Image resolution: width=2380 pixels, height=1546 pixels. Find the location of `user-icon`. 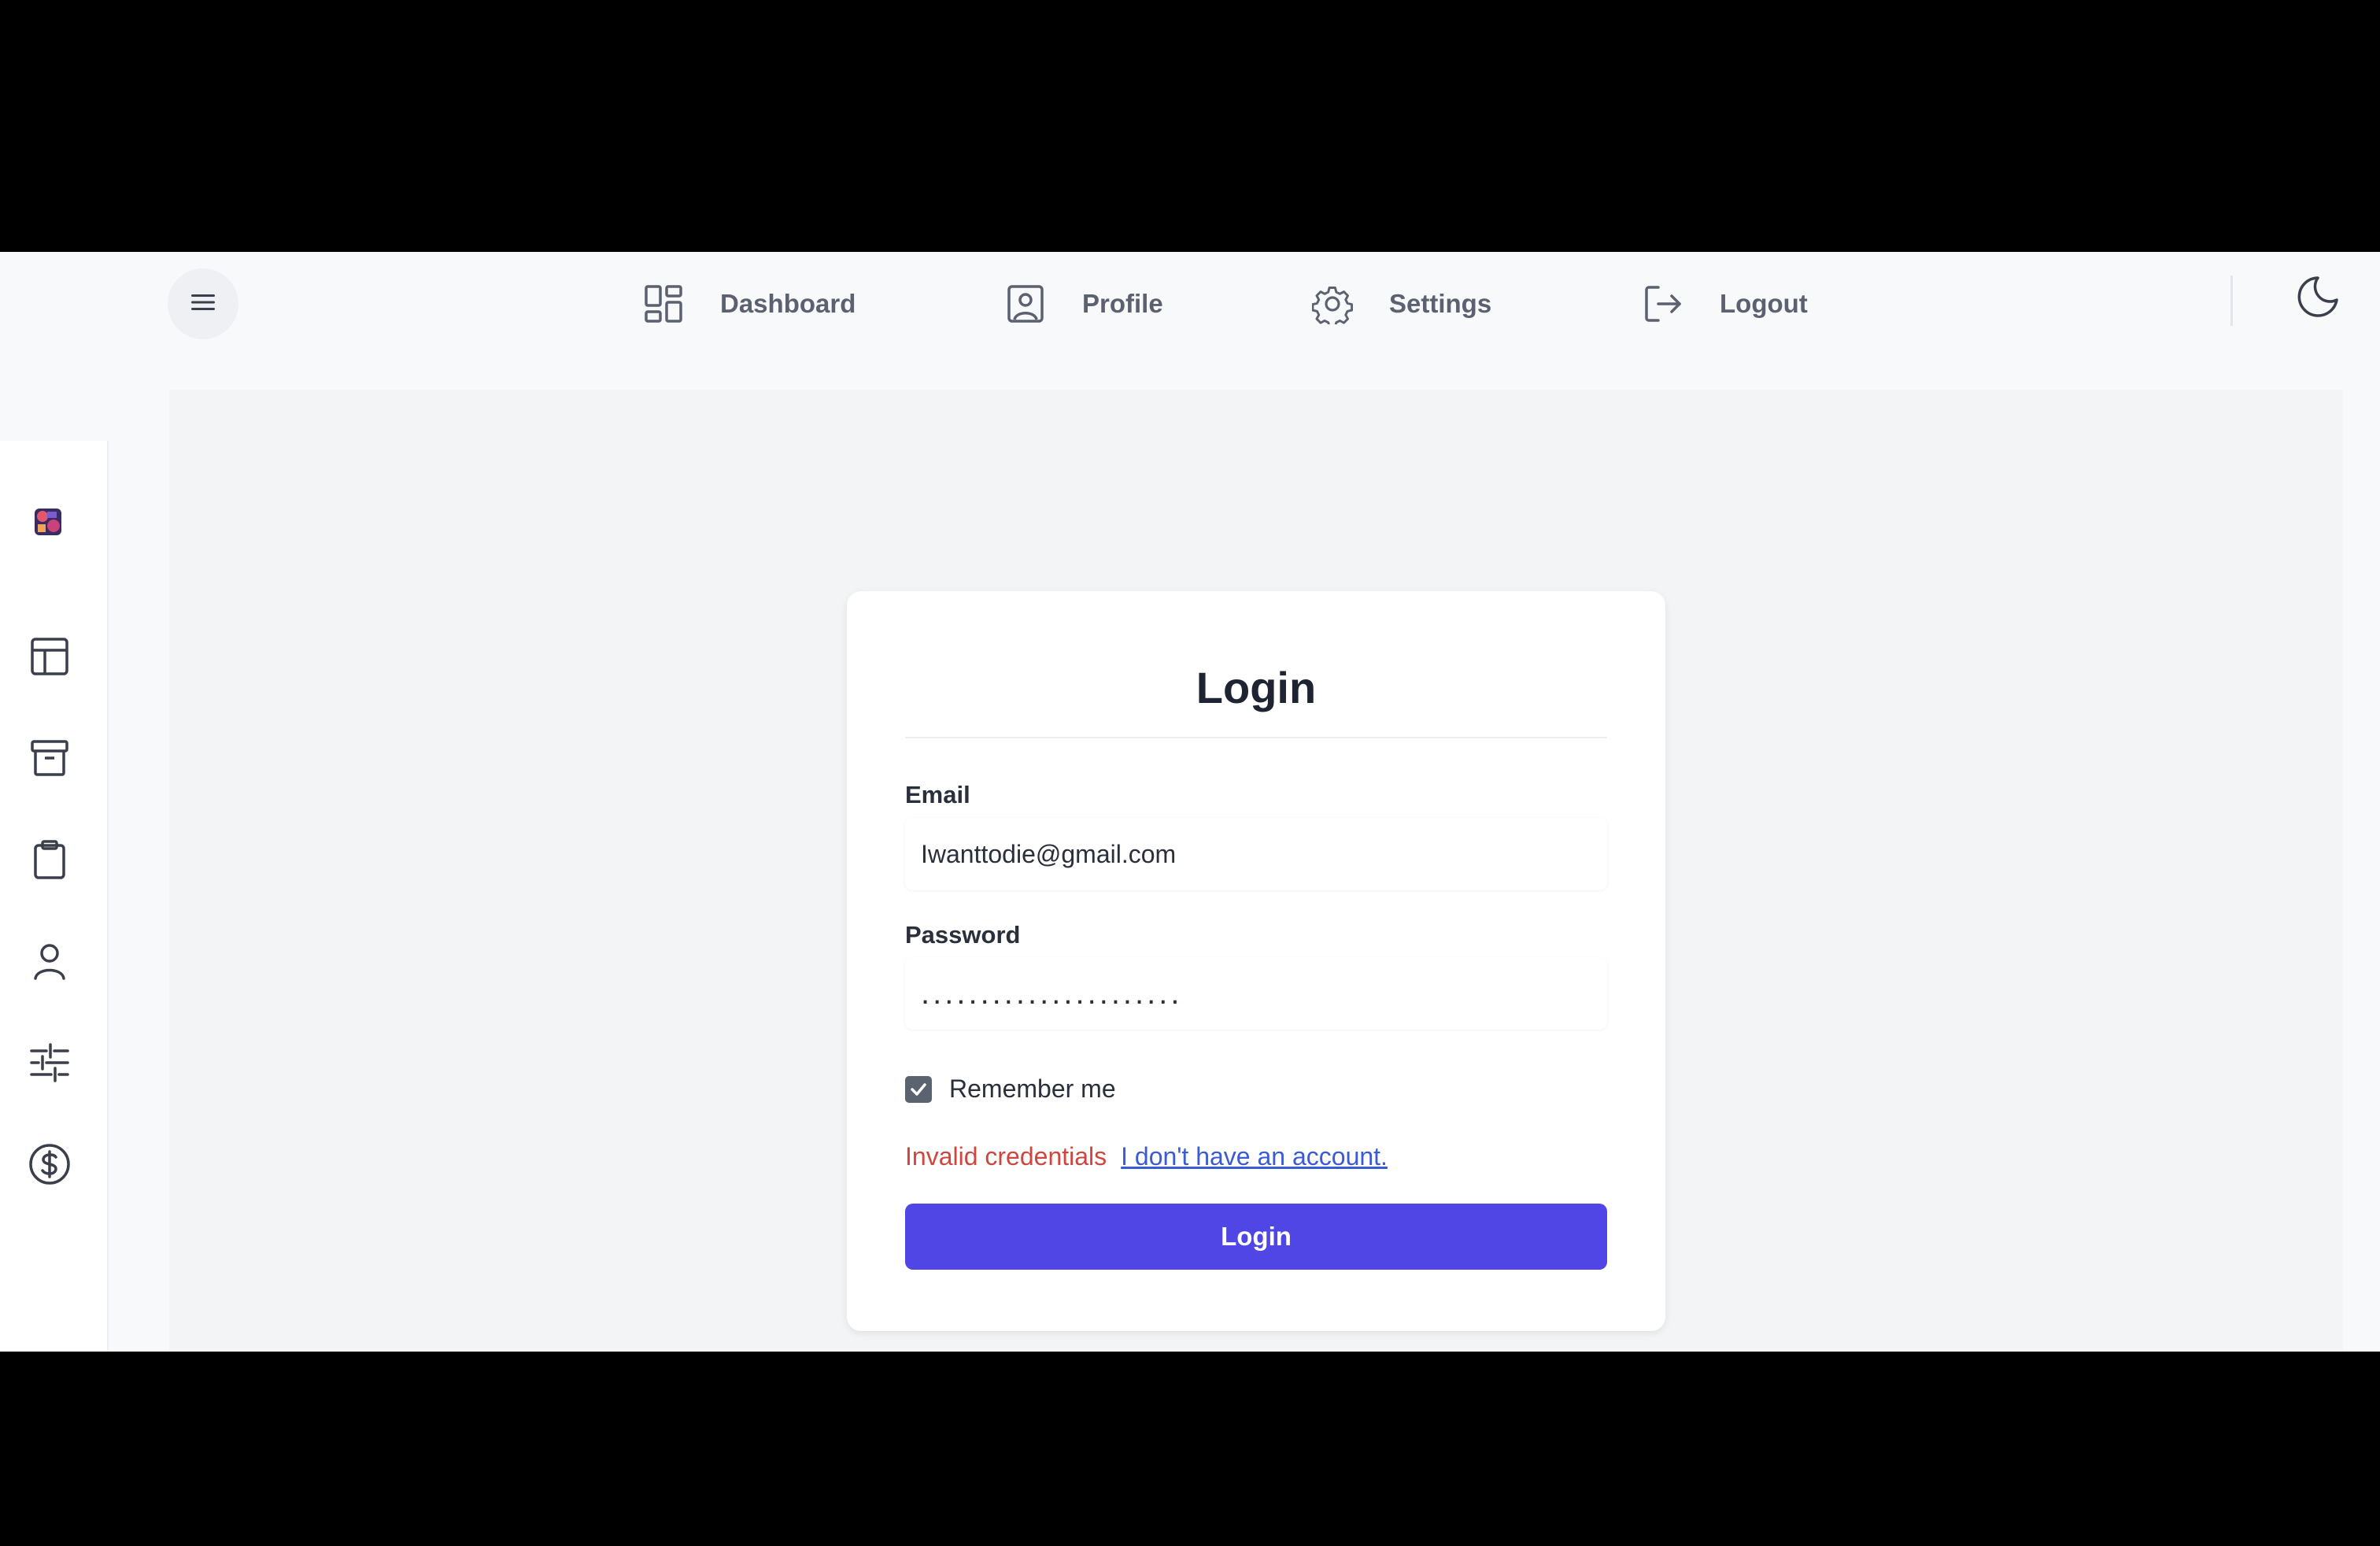

user-icon is located at coordinates (49, 963).